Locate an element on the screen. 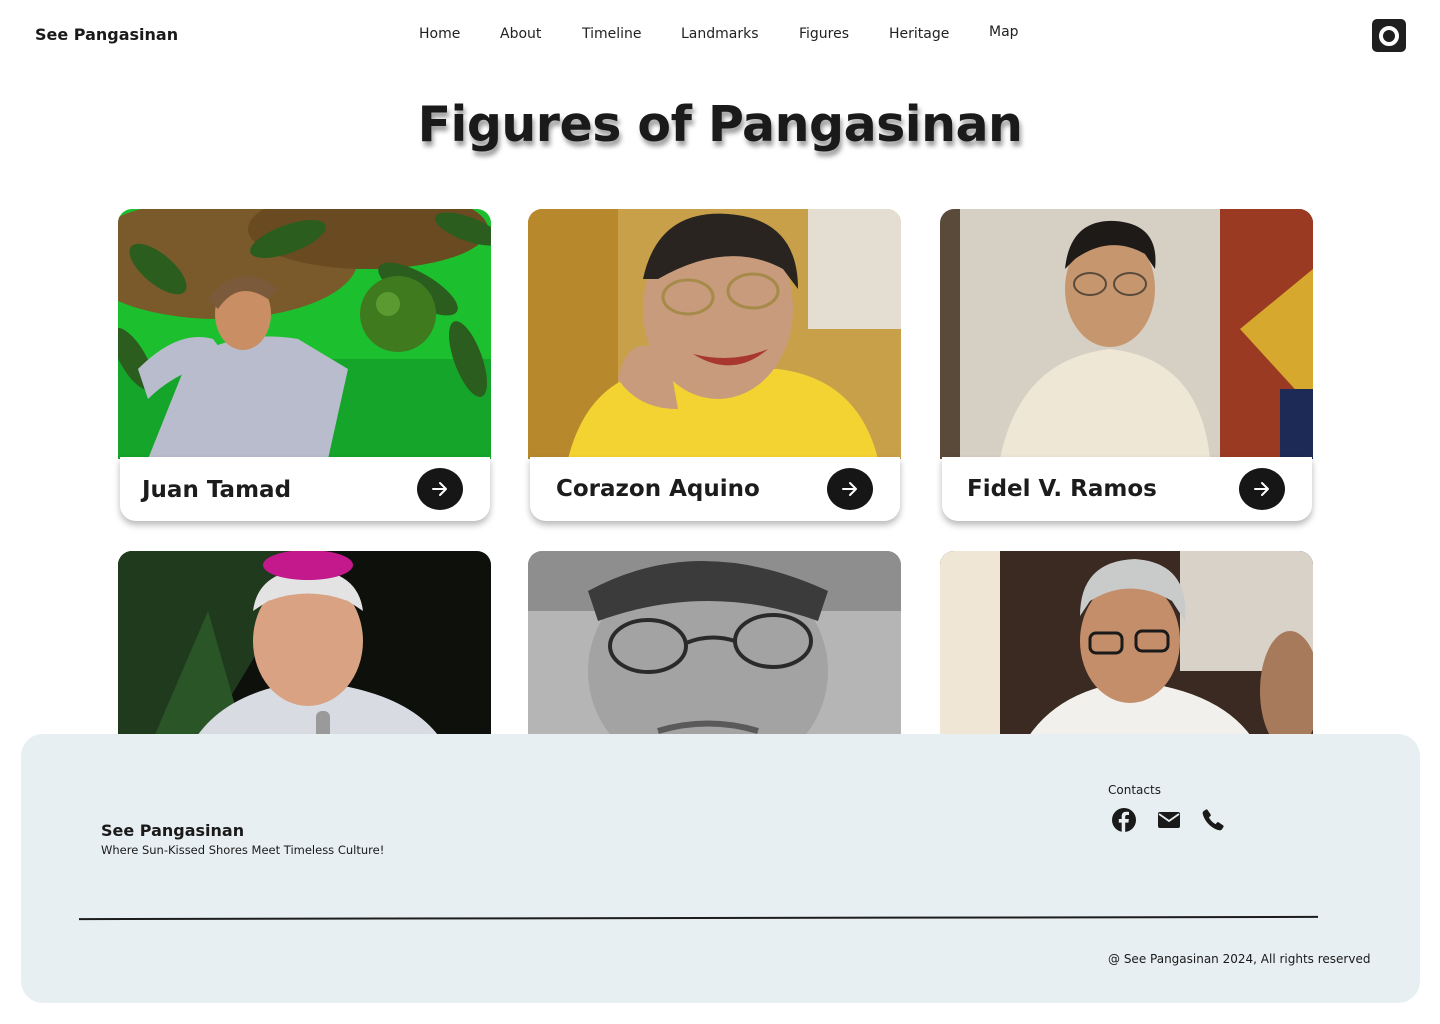 This screenshot has height=1024, width=1440. nav-landmarks: Landmarks is located at coordinates (720, 34).